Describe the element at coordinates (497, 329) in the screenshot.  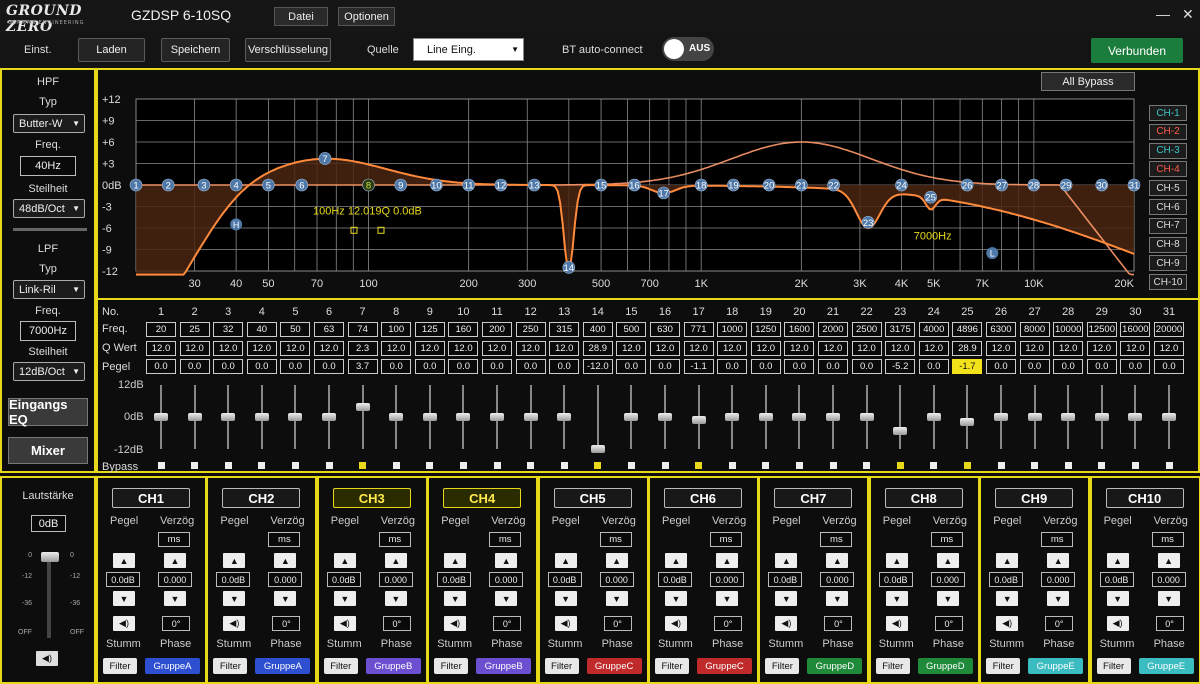
I see `band-freq-field: 200` at that location.